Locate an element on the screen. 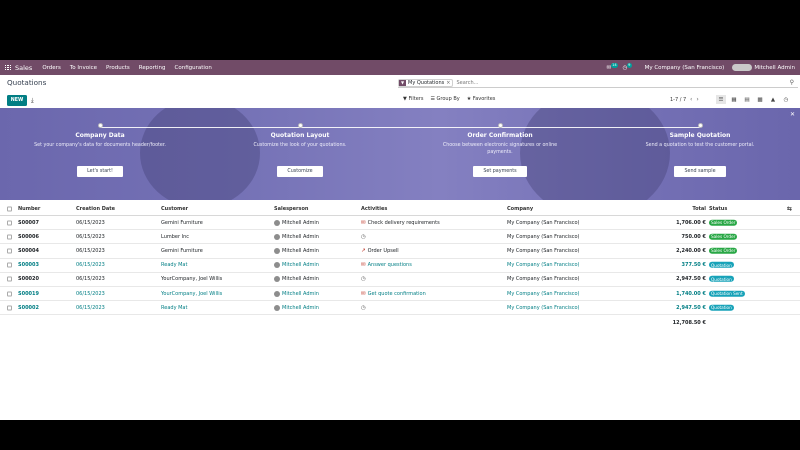 The width and height of the screenshot is (800, 450). activity: ✉ Check delivery requirements is located at coordinates (400, 223).